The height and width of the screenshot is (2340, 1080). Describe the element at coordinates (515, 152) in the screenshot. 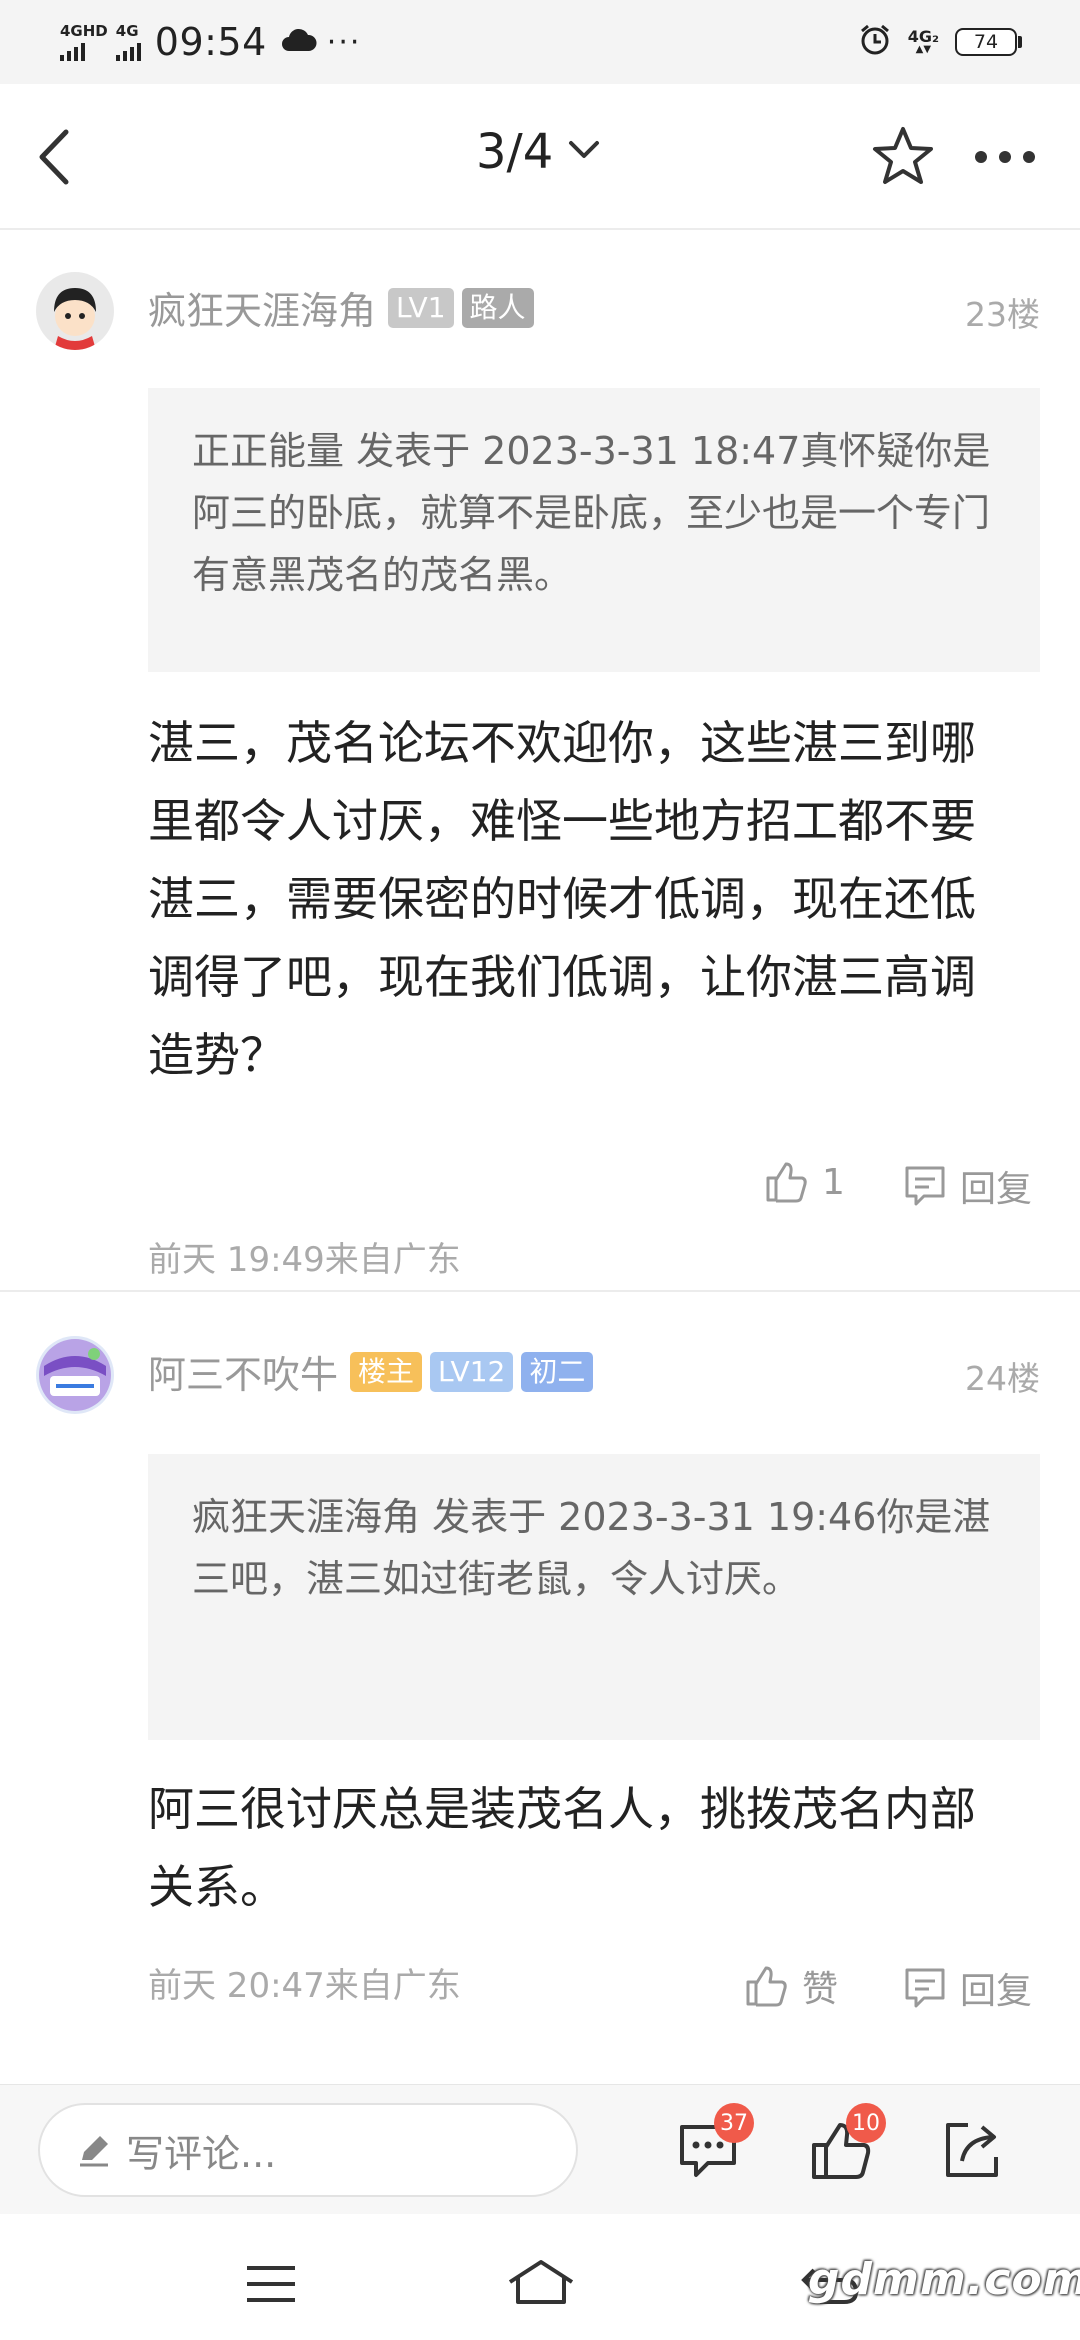

I see `page-indicator: 3/4` at that location.